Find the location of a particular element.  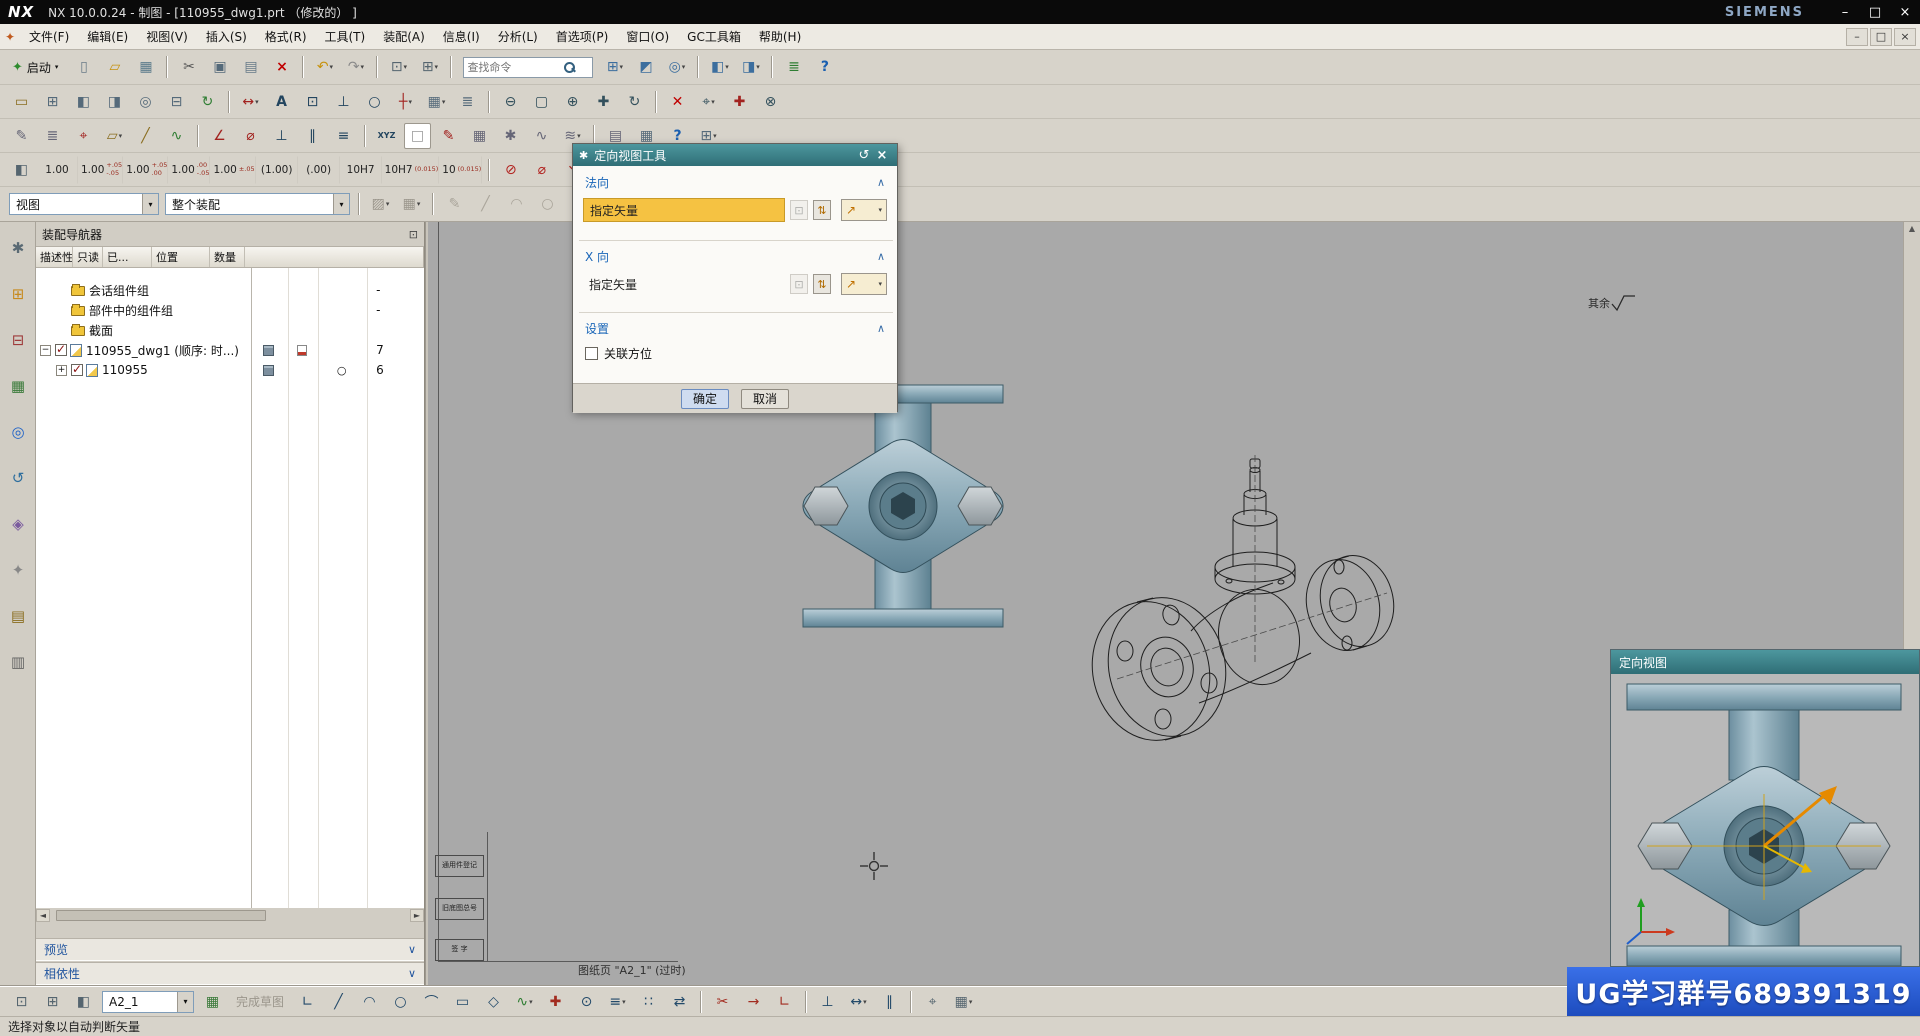

diameter-dimension-button: ⌀ is located at coordinates (250, 136).